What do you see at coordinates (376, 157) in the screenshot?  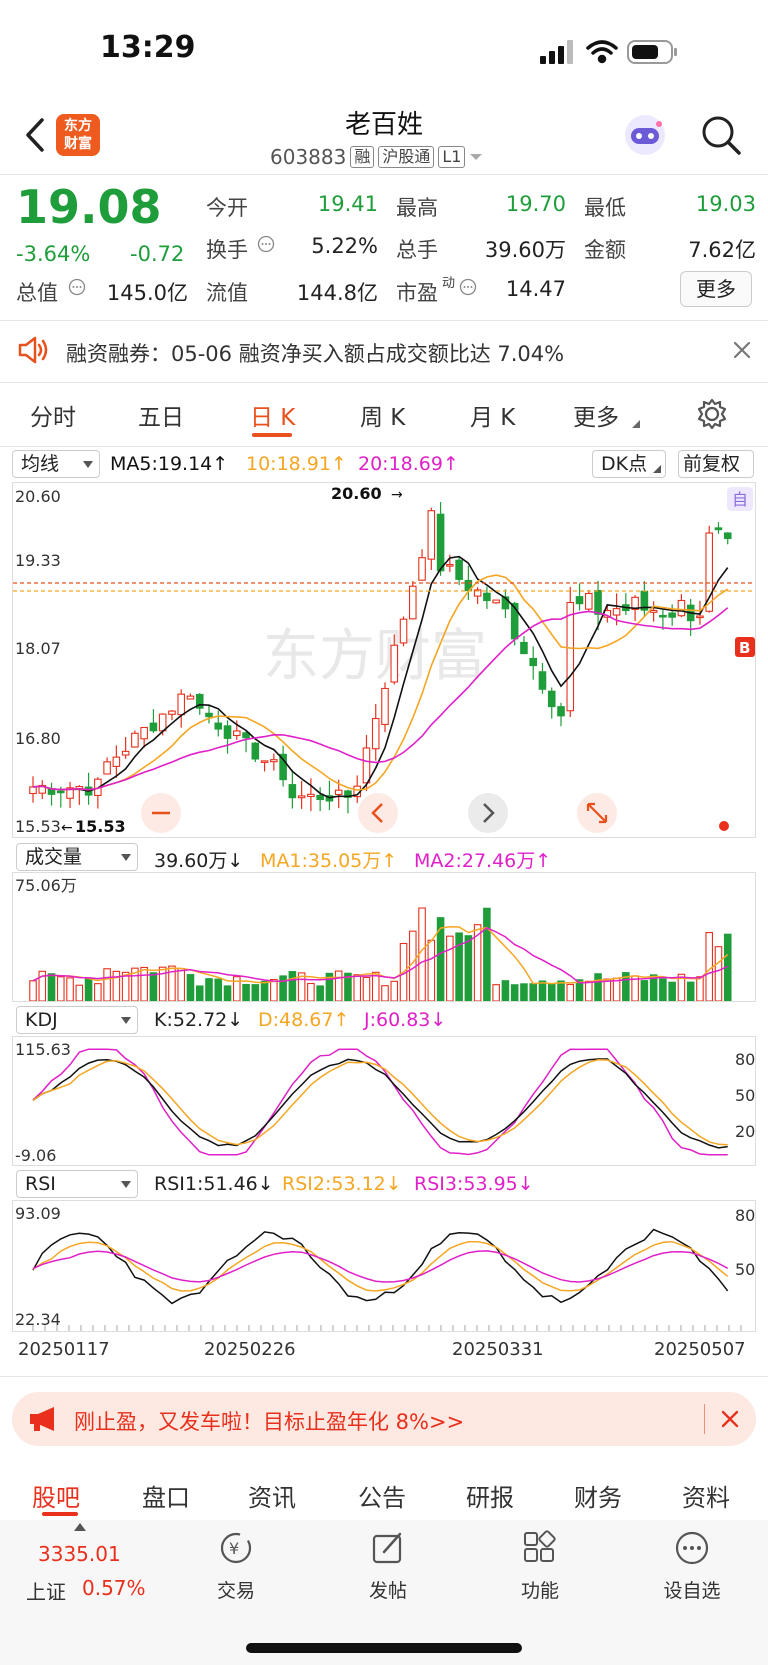 I see `stock-subtitle: 603883 融 沪股通 L1` at bounding box center [376, 157].